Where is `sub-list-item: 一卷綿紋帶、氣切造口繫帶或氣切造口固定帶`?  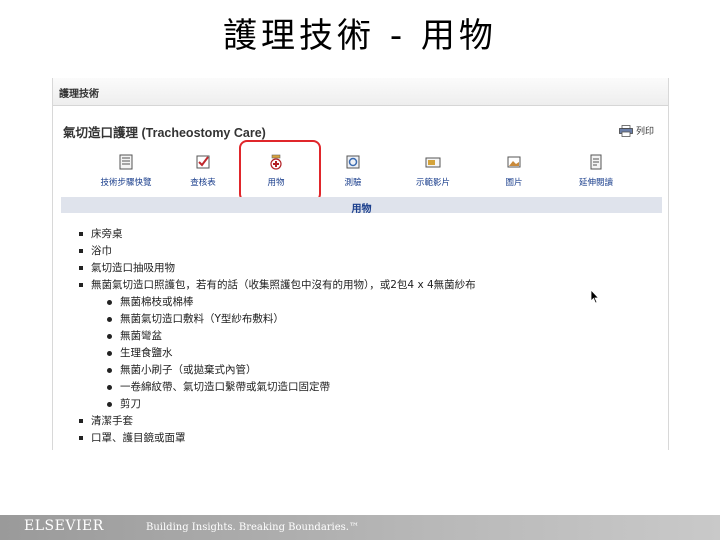 sub-list-item: 一卷綿紋帶、氣切造口繫帶或氣切造口固定帶 is located at coordinates (218, 386).